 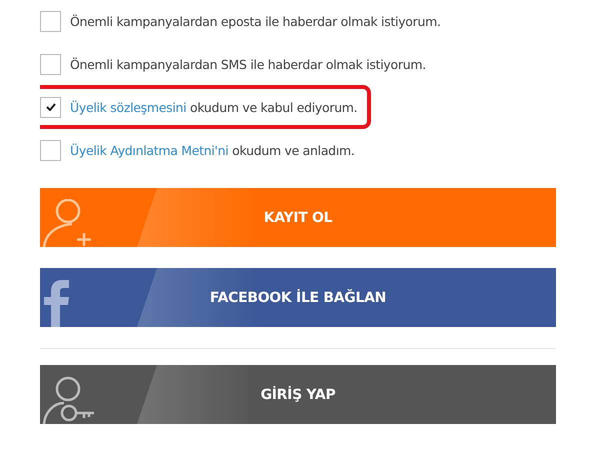 I want to click on user-add-icon, so click(x=67, y=223).